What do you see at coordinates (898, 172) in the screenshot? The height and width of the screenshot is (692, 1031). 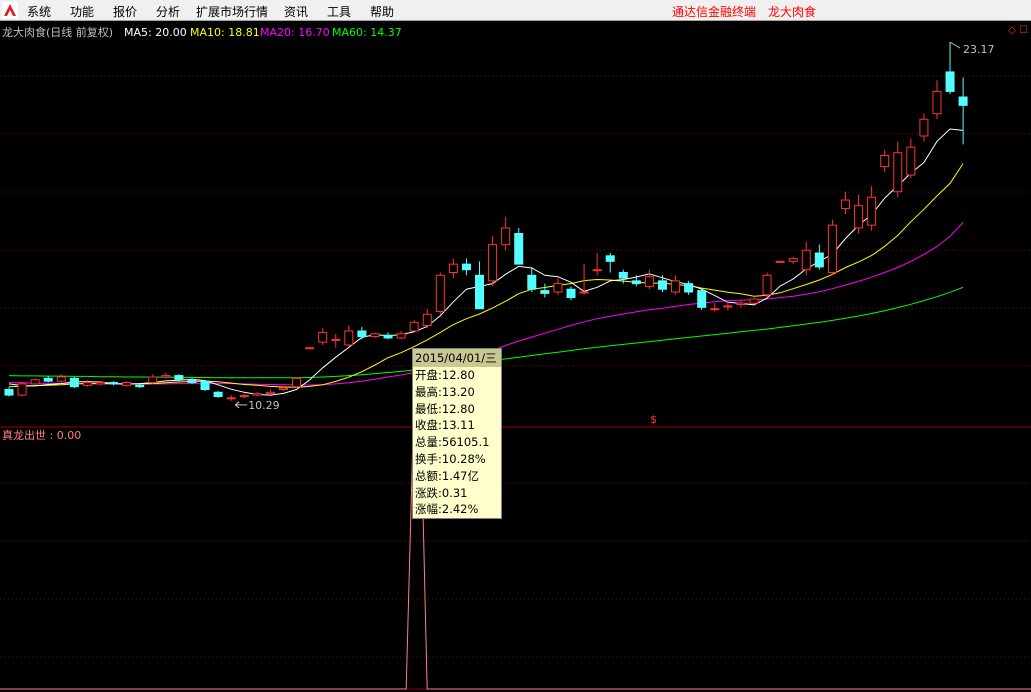 I see `candle-68-body` at bounding box center [898, 172].